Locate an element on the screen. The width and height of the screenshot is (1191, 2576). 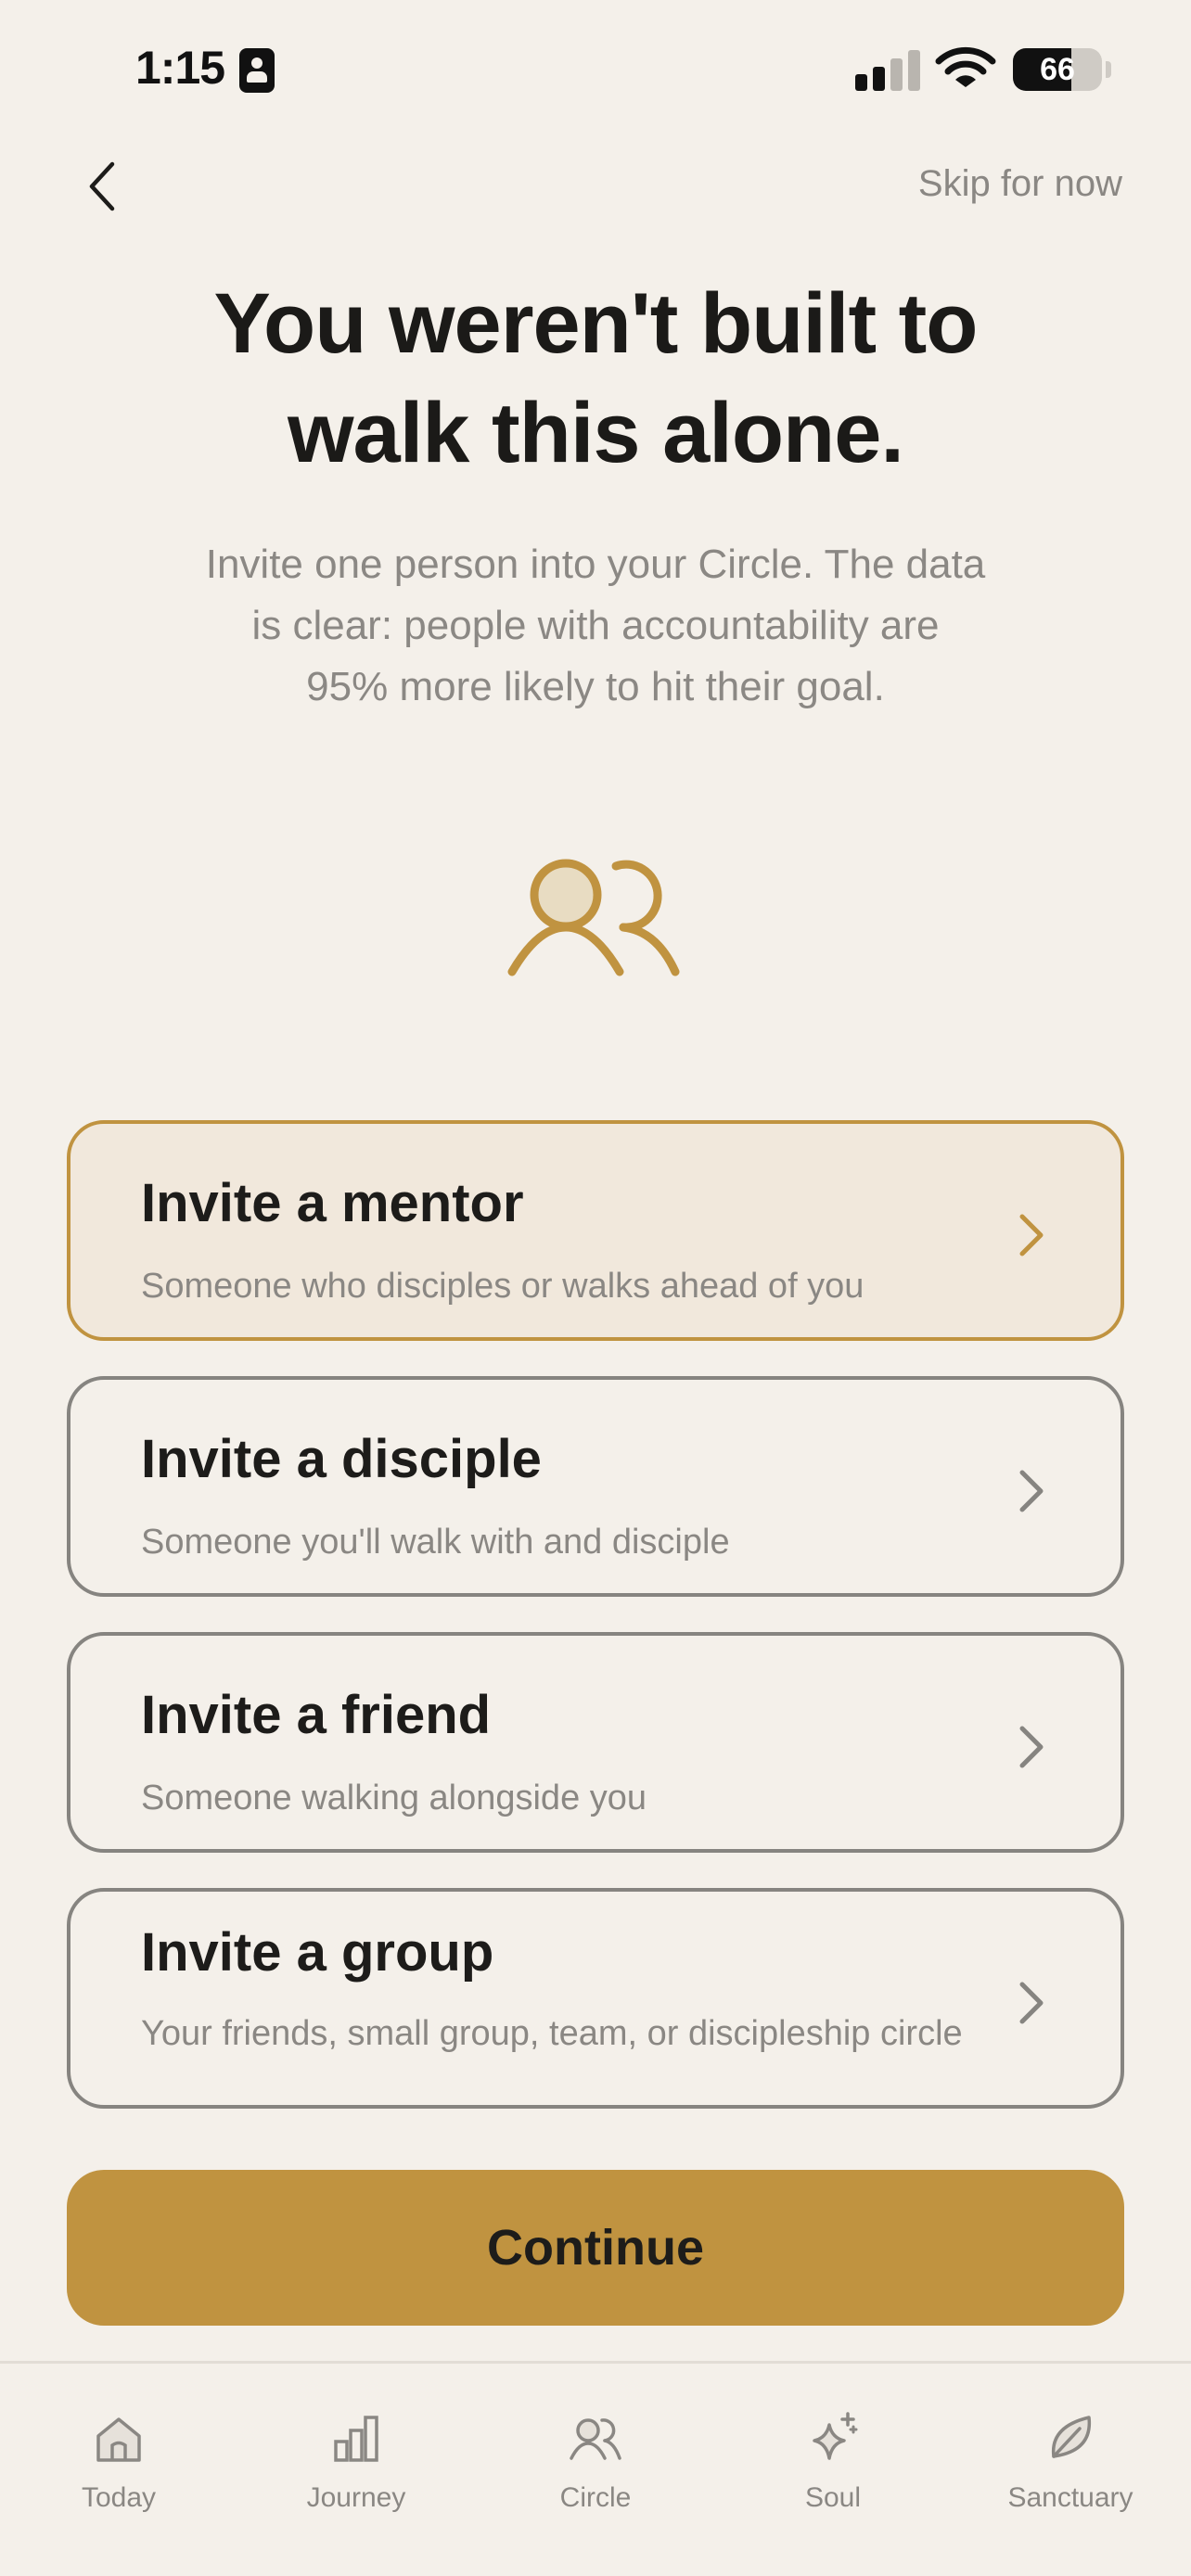
chevron-left-icon is located at coordinates (102, 186).